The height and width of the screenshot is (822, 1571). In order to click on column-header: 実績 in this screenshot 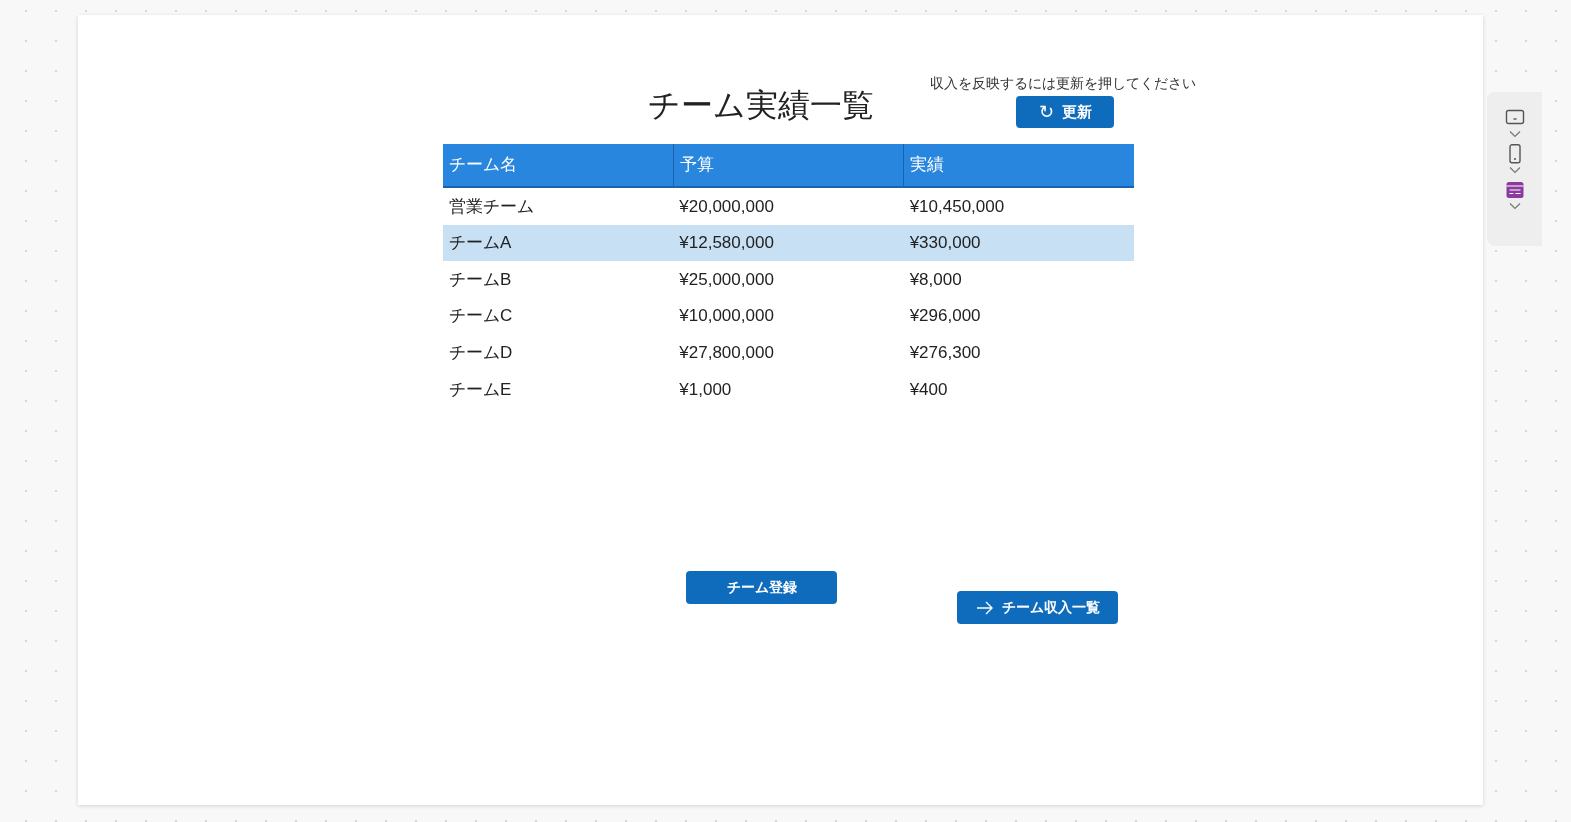, I will do `click(1018, 165)`.